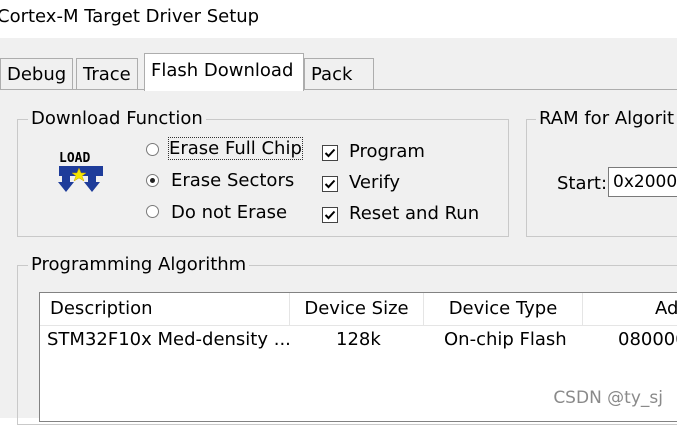 The width and height of the screenshot is (677, 425). I want to click on tab-trace: Trace, so click(107, 73).